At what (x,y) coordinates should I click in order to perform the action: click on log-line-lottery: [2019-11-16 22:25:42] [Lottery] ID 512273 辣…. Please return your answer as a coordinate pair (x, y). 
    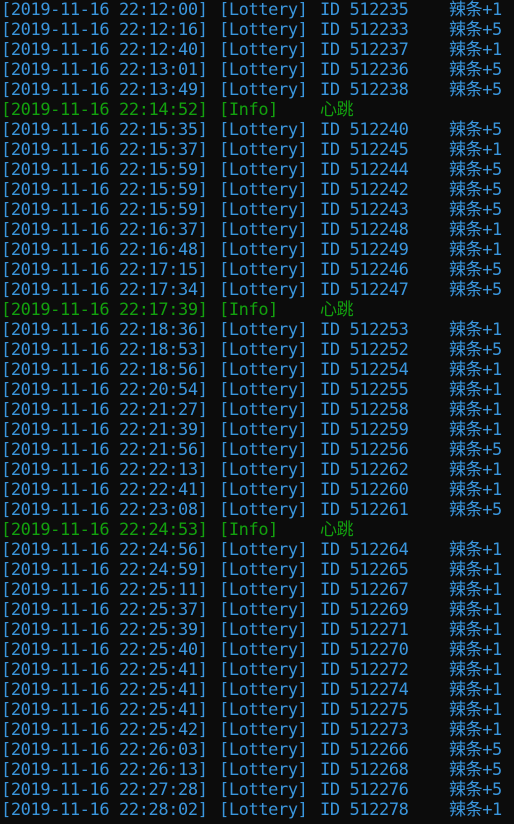
    Looking at the image, I should click on (257, 730).